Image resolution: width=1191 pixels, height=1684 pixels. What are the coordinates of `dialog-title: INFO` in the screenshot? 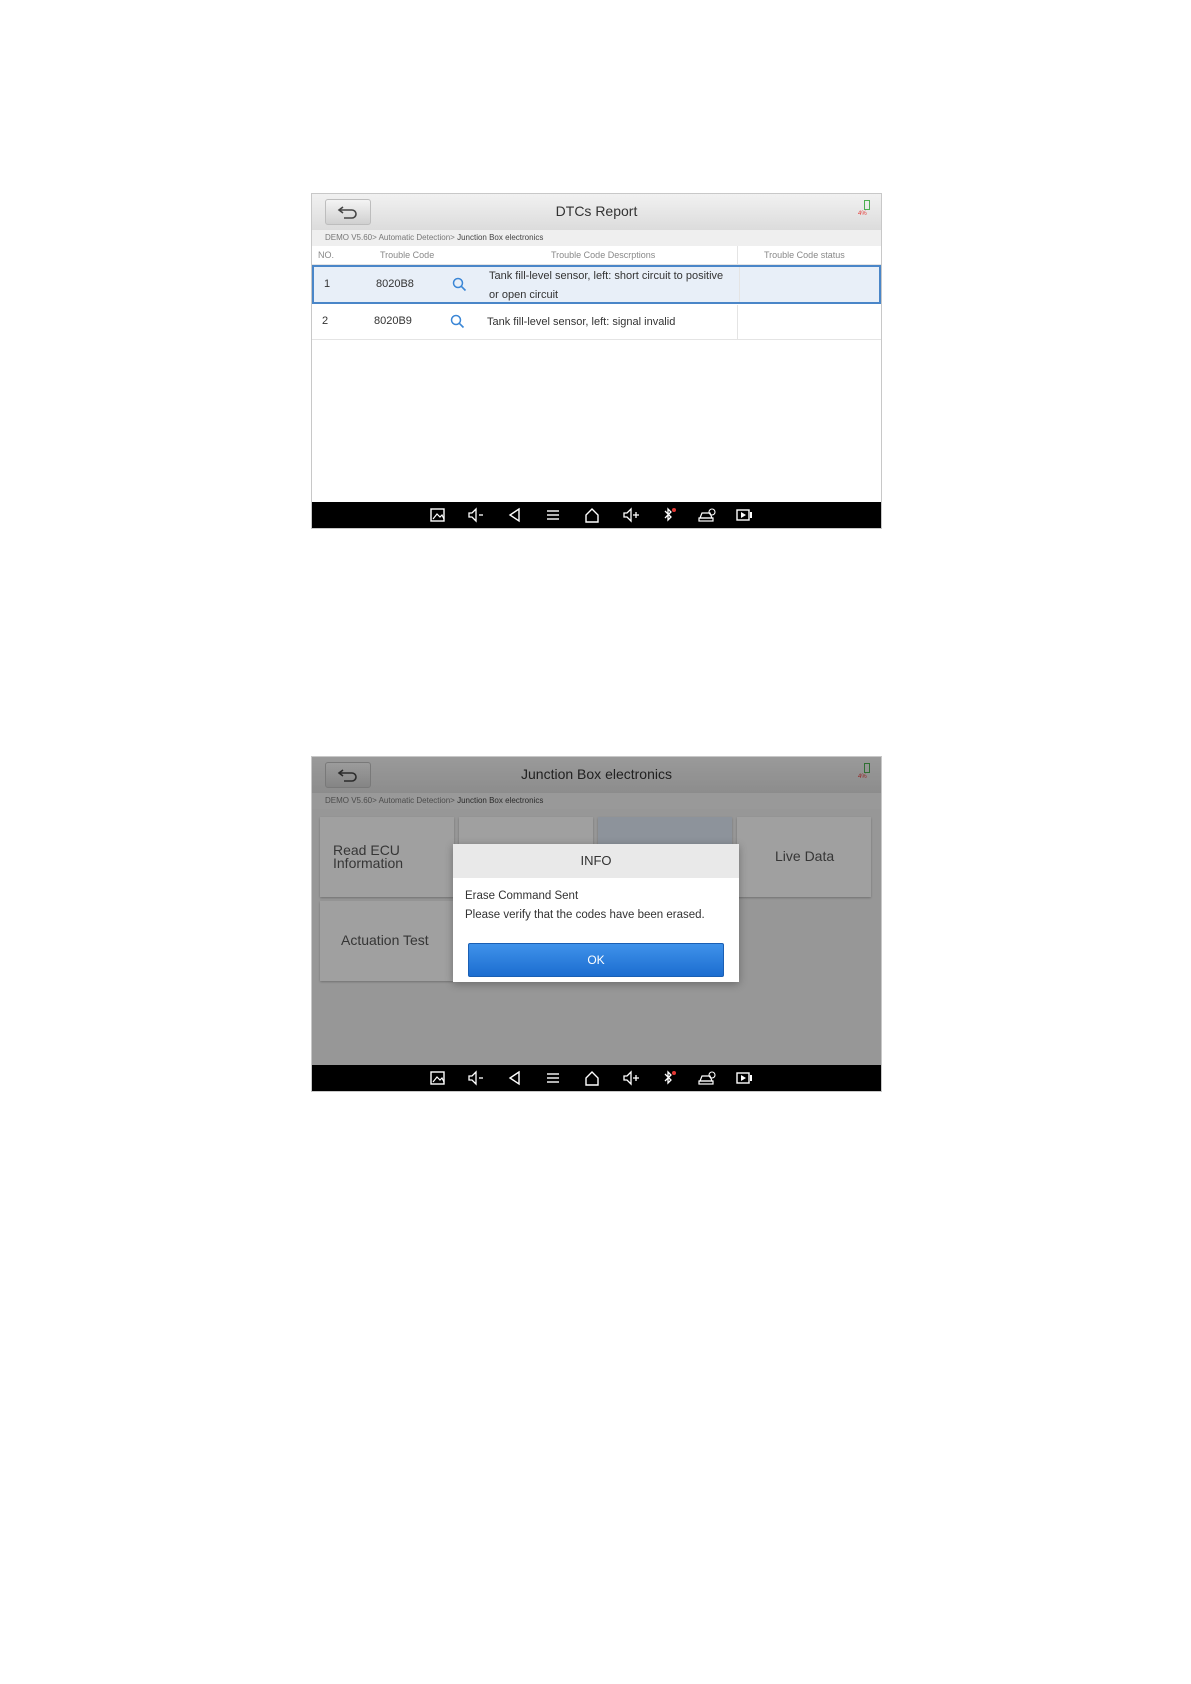 It's located at (596, 861).